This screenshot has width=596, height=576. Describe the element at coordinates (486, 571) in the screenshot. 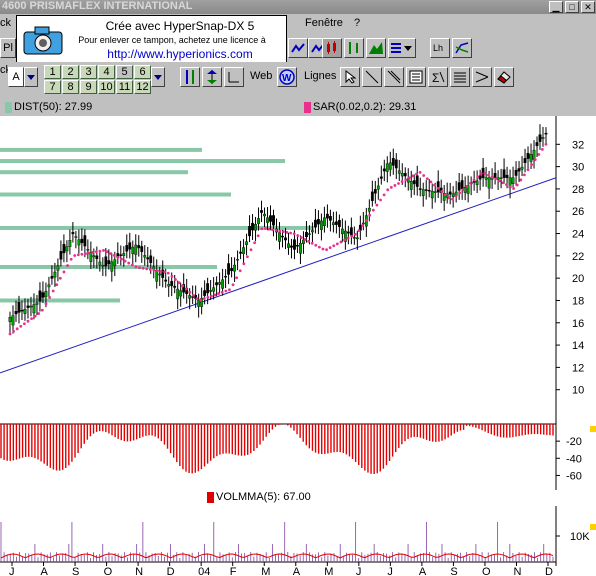

I see `time-tick-label: O` at that location.